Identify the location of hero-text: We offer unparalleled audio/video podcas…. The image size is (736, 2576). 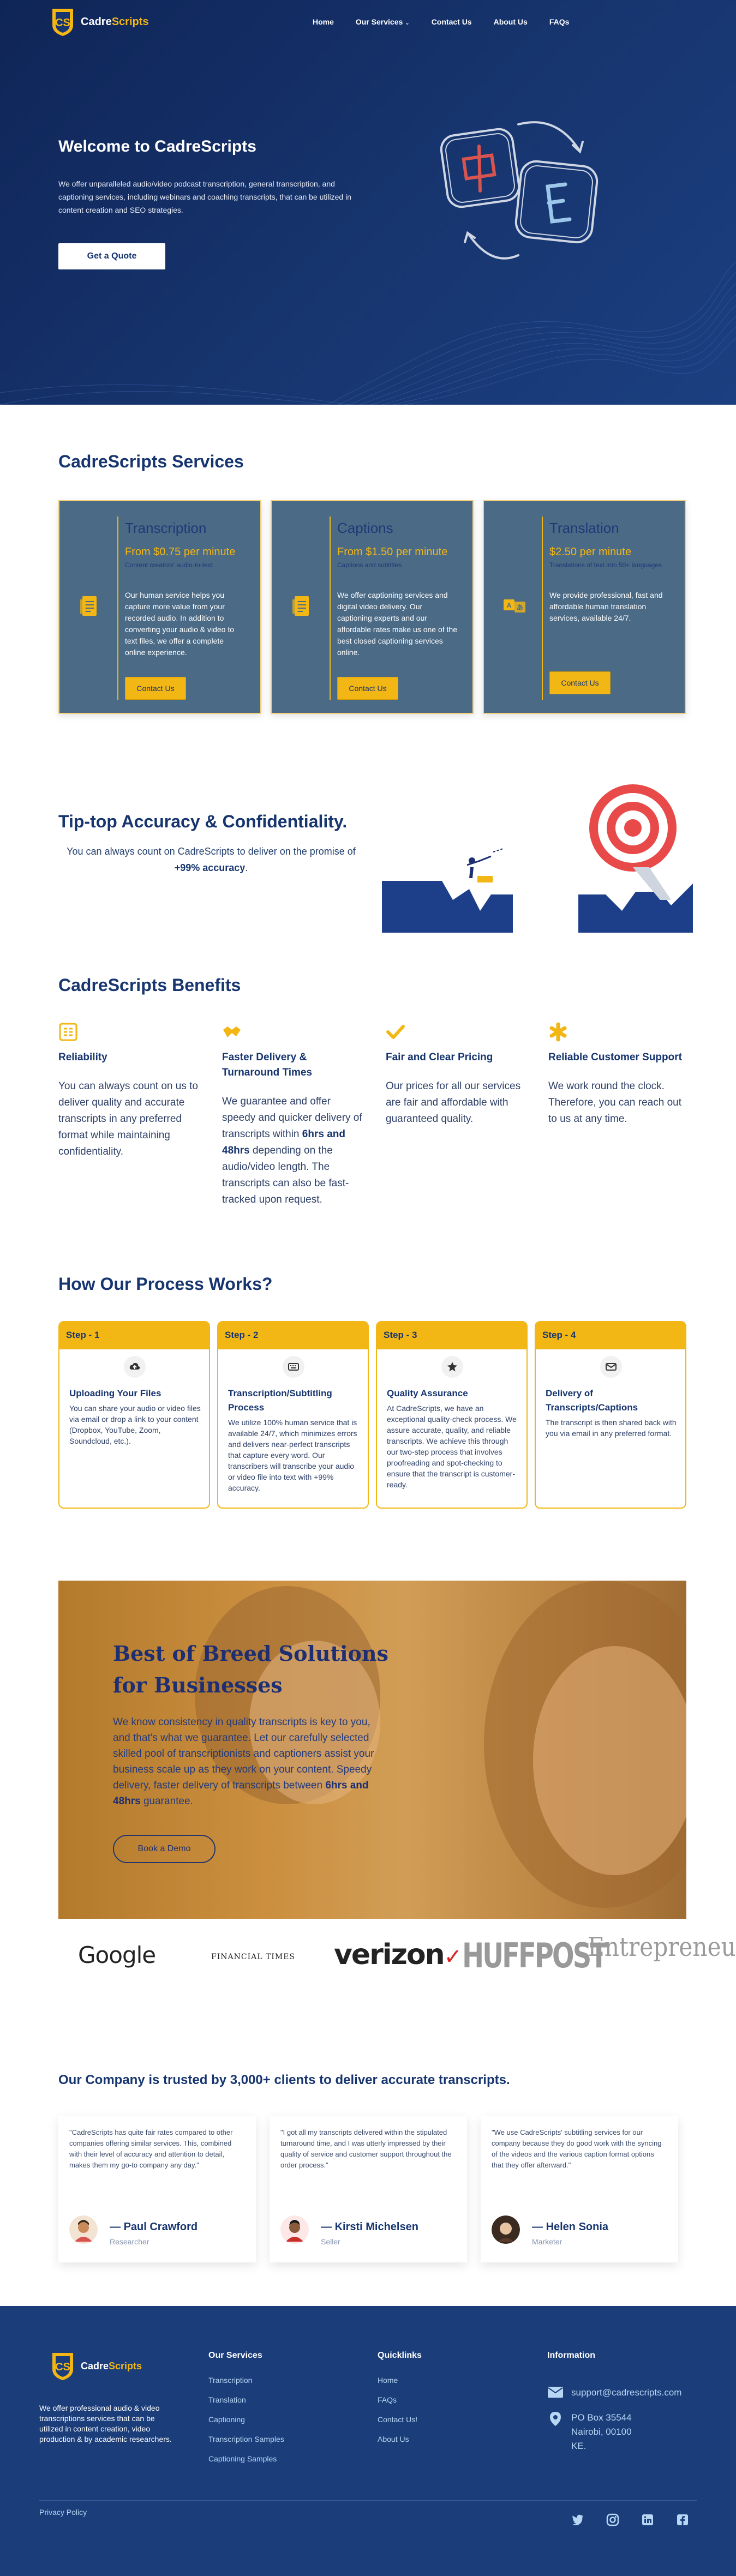
(204, 197).